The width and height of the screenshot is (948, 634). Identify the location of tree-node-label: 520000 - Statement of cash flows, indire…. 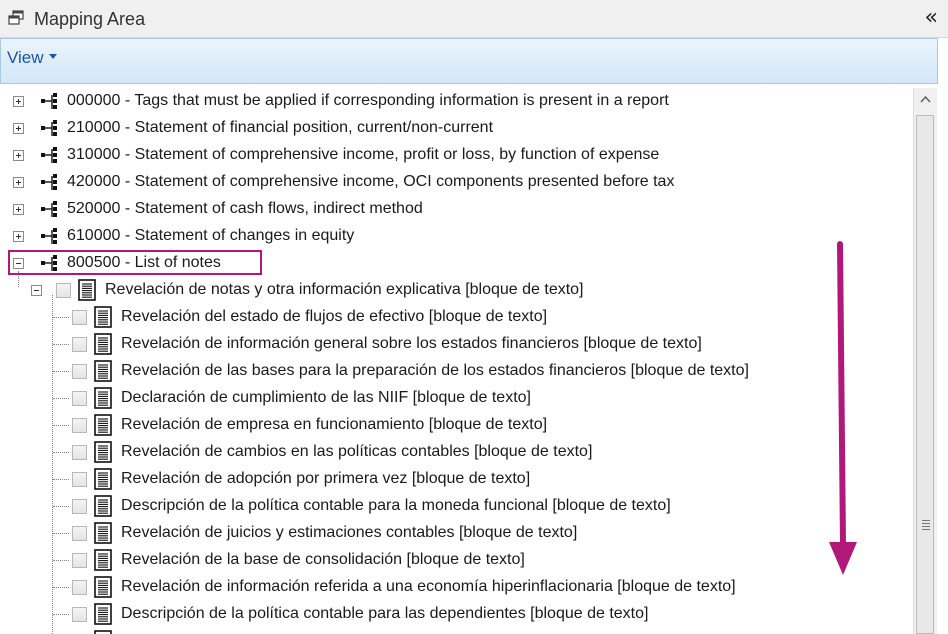
(245, 208).